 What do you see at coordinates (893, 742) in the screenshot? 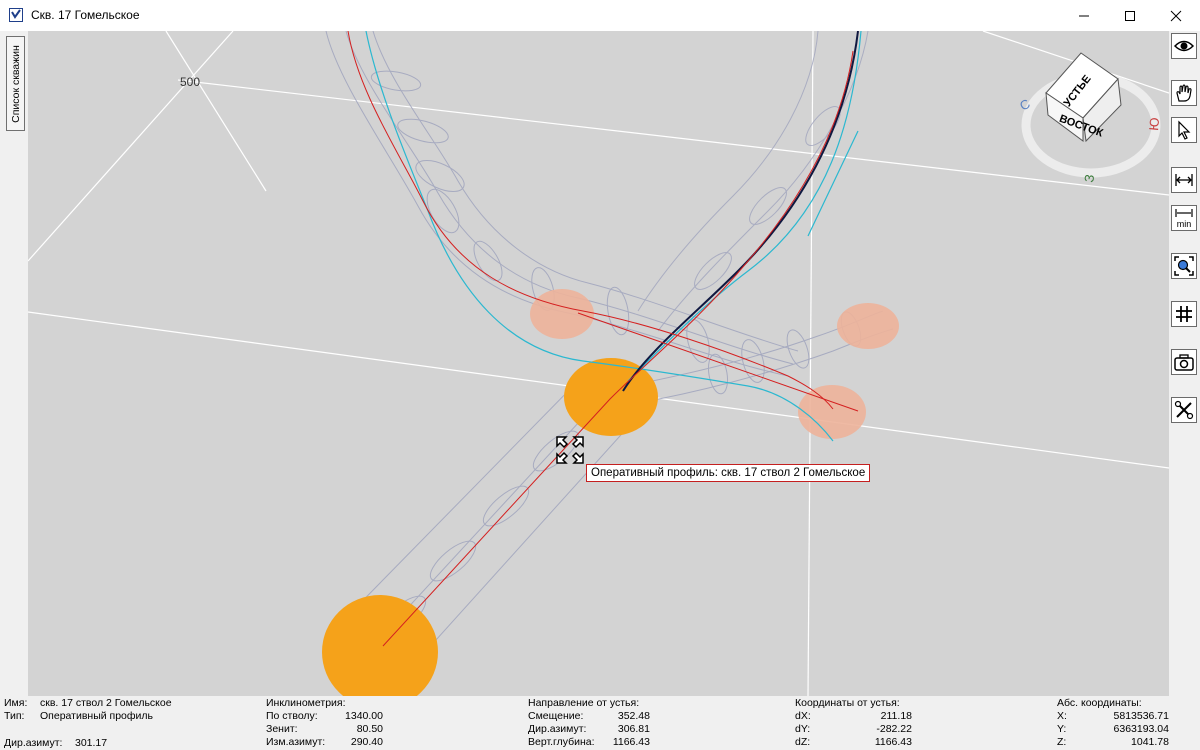
I see `coords-row-value: 1166.43` at bounding box center [893, 742].